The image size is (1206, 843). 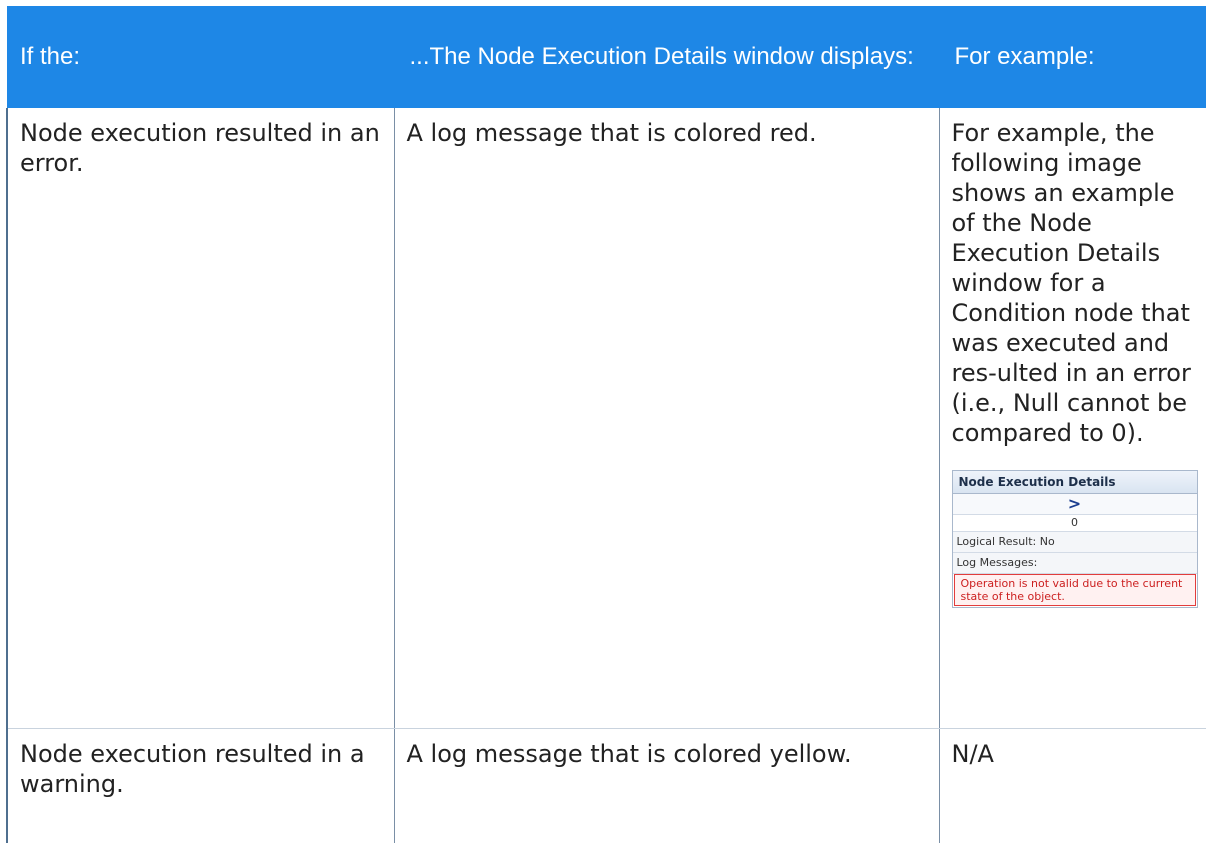 I want to click on warning-condition-cell: Node execution resulted in a warning., so click(x=200, y=785).